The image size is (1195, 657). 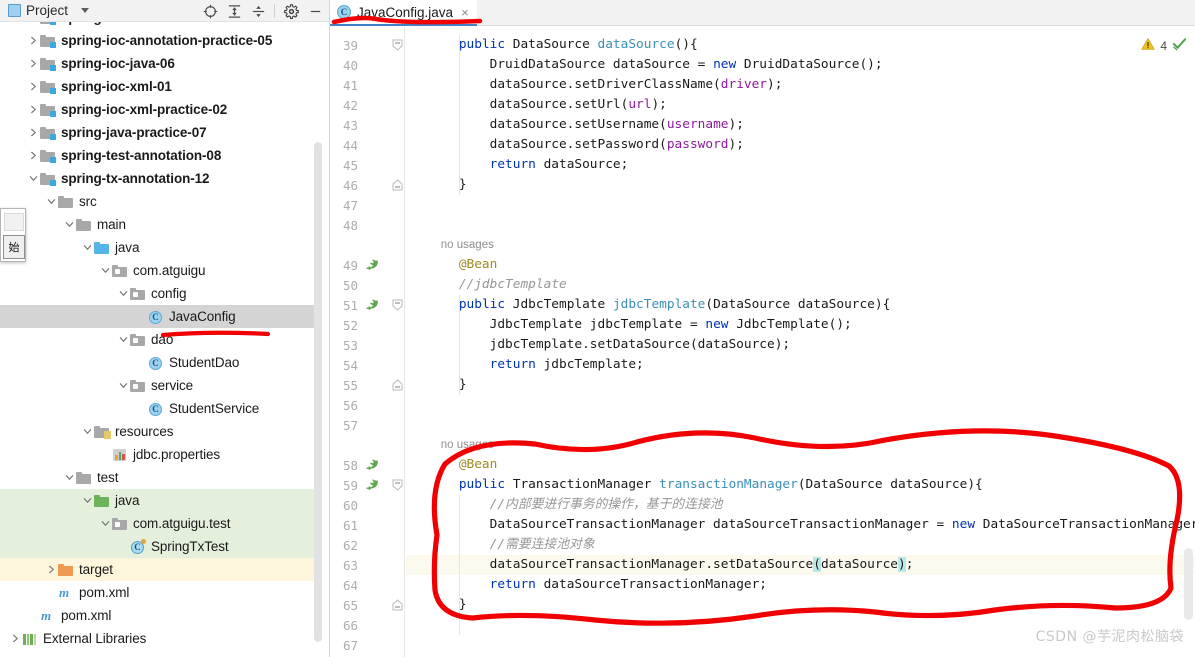 I want to click on code-line-45: return dataSource;, so click(x=800, y=165).